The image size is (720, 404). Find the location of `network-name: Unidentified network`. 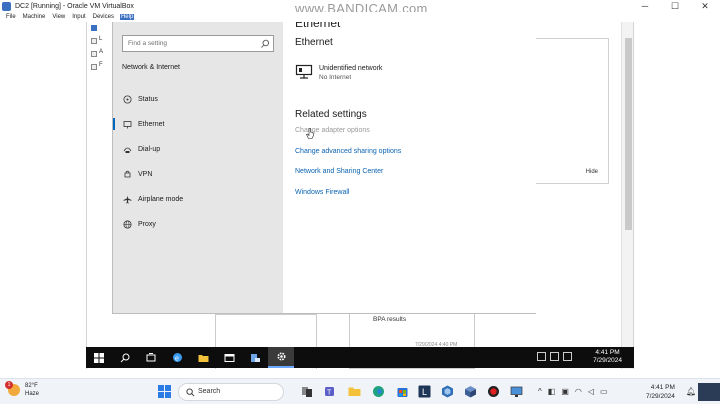

network-name: Unidentified network is located at coordinates (351, 68).